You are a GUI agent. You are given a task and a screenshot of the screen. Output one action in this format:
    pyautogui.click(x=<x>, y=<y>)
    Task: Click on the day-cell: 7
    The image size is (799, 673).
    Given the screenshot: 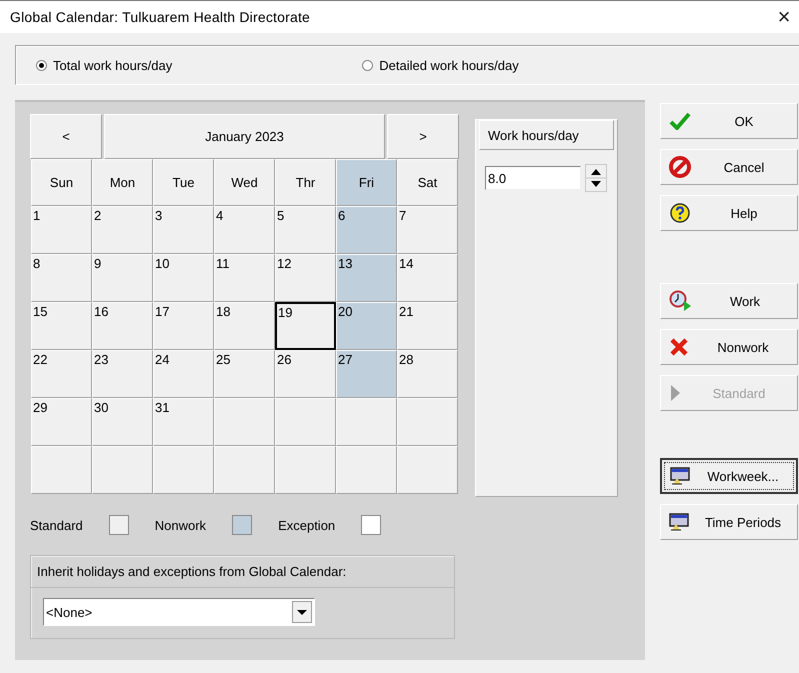 What is the action you would take?
    pyautogui.click(x=427, y=230)
    